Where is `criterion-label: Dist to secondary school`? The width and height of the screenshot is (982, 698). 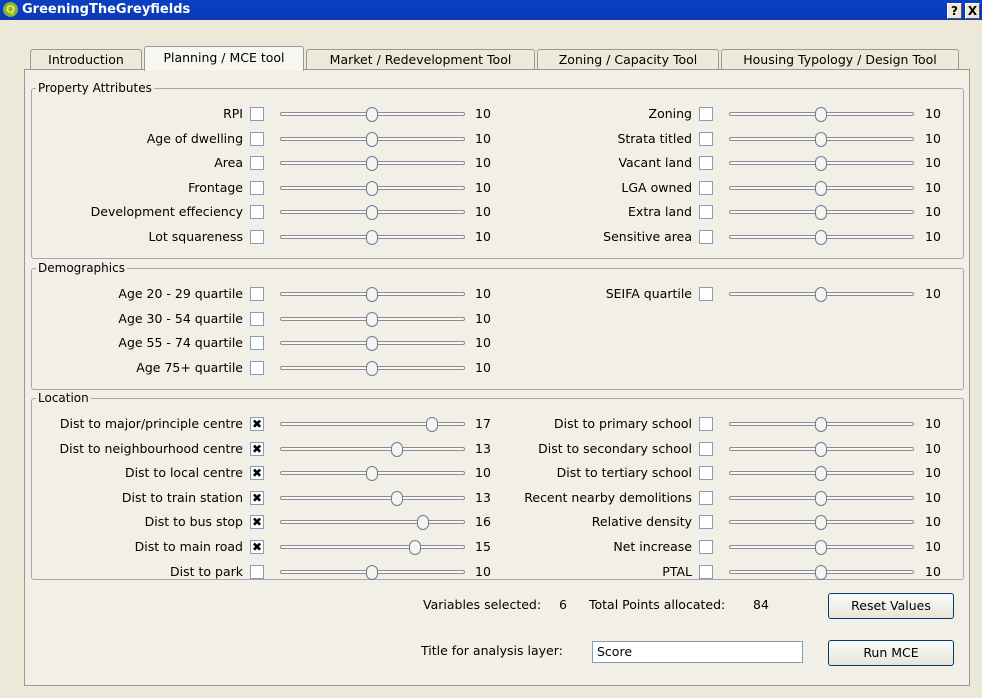 criterion-label: Dist to secondary school is located at coordinates (615, 448).